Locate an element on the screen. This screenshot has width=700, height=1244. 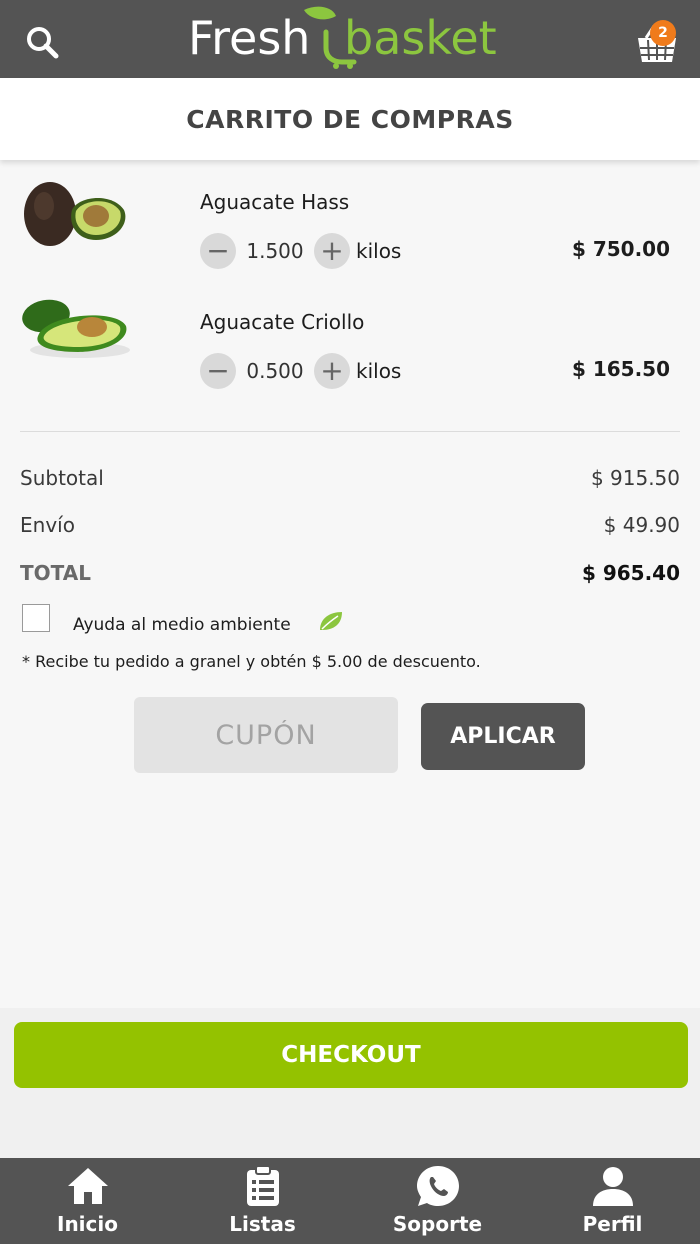
tab-label: Inicio is located at coordinates (87, 1224).